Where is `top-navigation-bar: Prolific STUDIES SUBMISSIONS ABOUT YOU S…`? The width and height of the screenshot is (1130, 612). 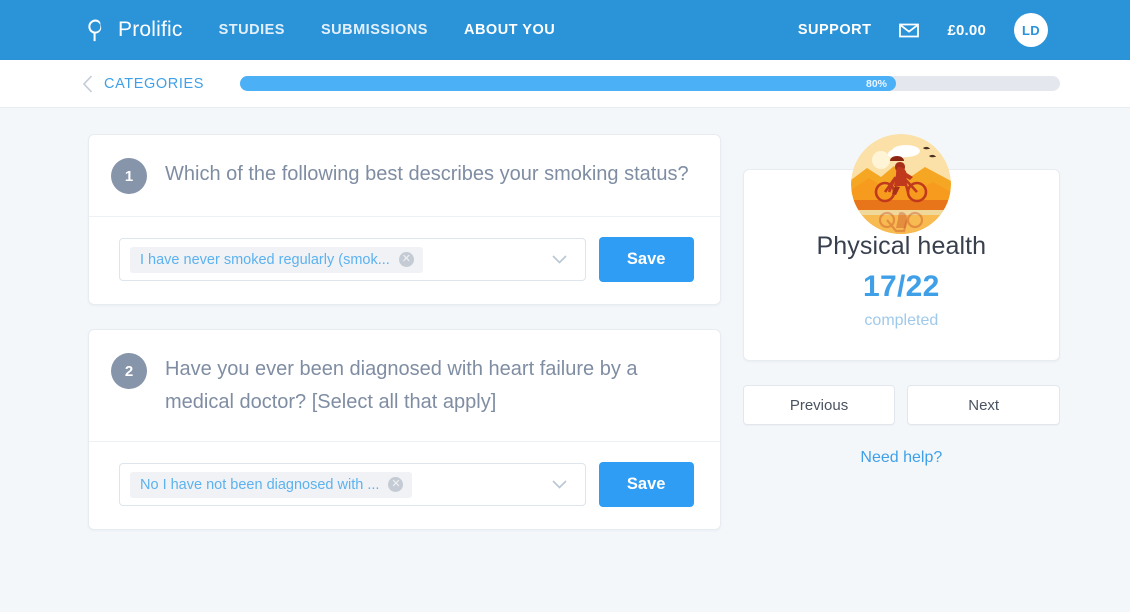 top-navigation-bar: Prolific STUDIES SUBMISSIONS ABOUT YOU S… is located at coordinates (565, 30).